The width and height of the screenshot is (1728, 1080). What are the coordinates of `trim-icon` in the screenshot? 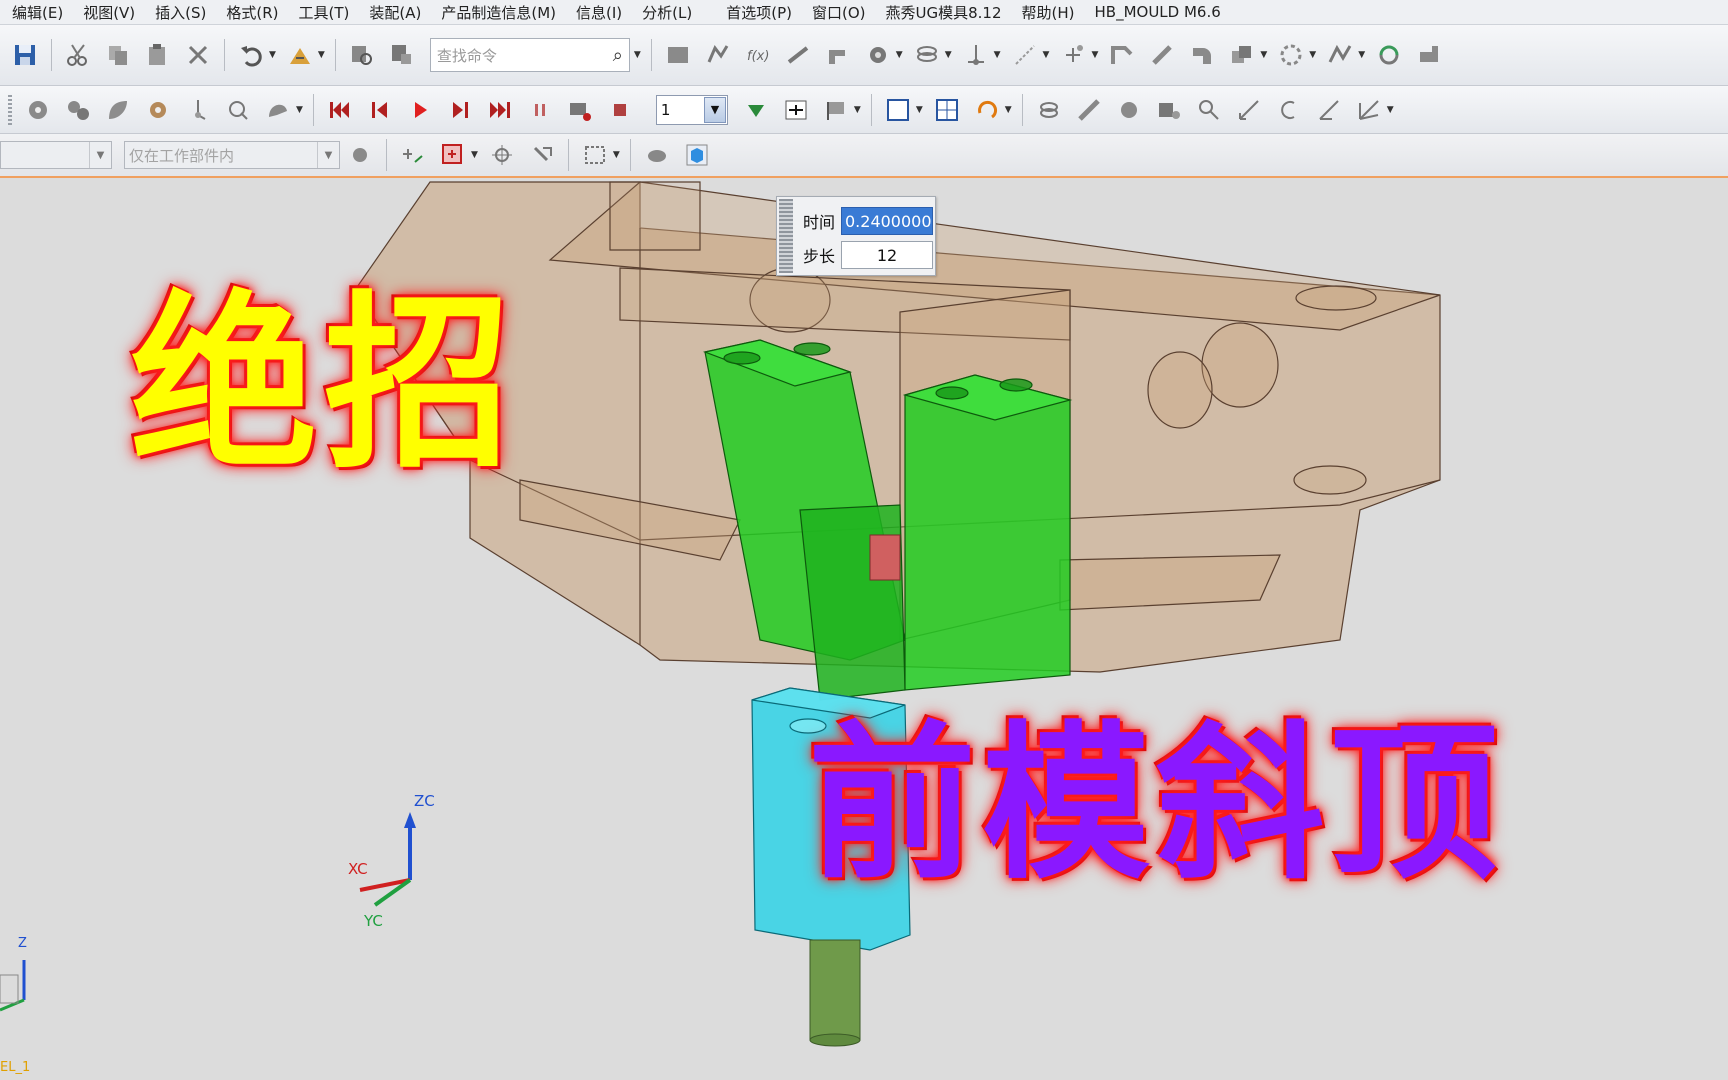 It's located at (1340, 55).